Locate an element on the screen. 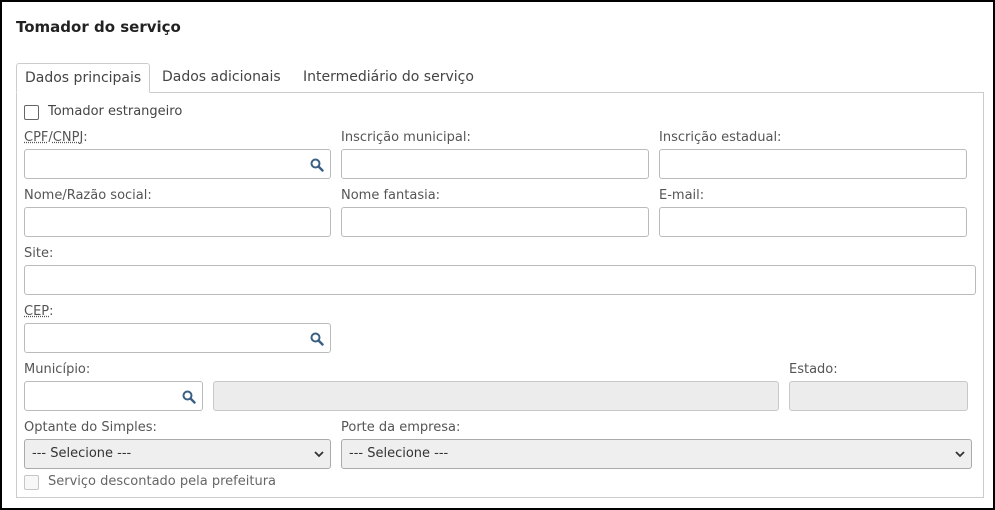 The width and height of the screenshot is (995, 510). porte-empresa-select: --- Selecione --- is located at coordinates (656, 454).